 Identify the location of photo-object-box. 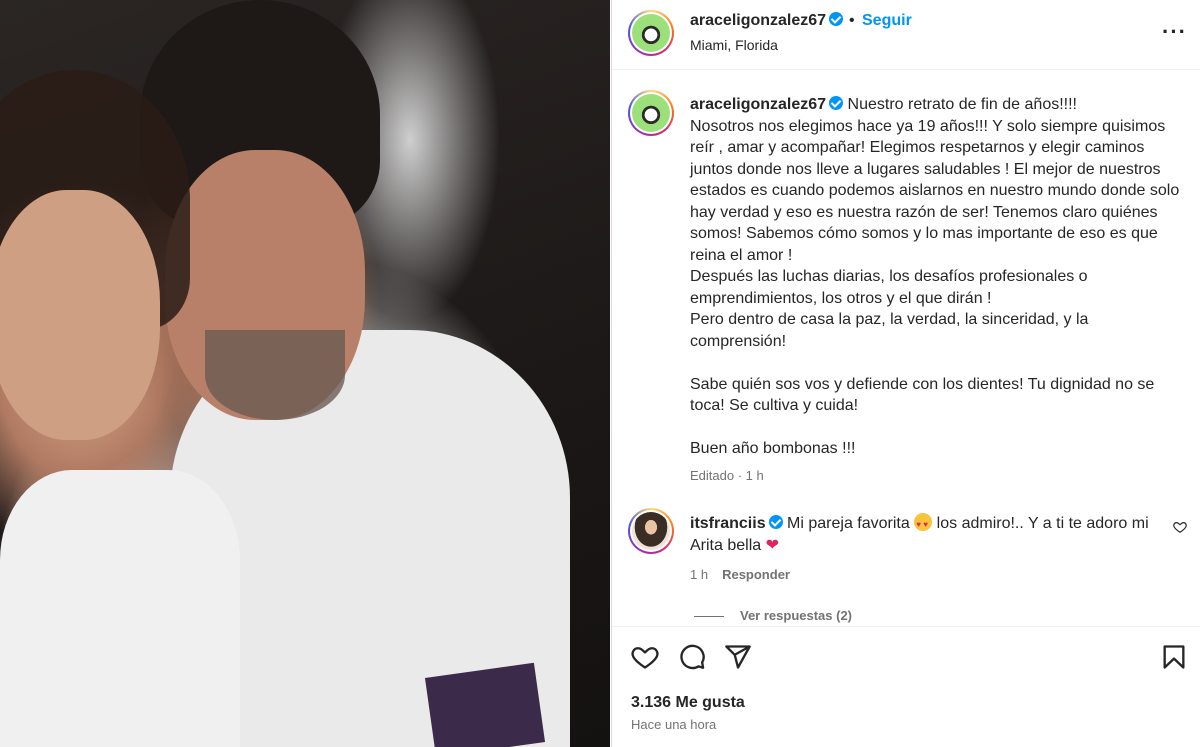
(485, 704).